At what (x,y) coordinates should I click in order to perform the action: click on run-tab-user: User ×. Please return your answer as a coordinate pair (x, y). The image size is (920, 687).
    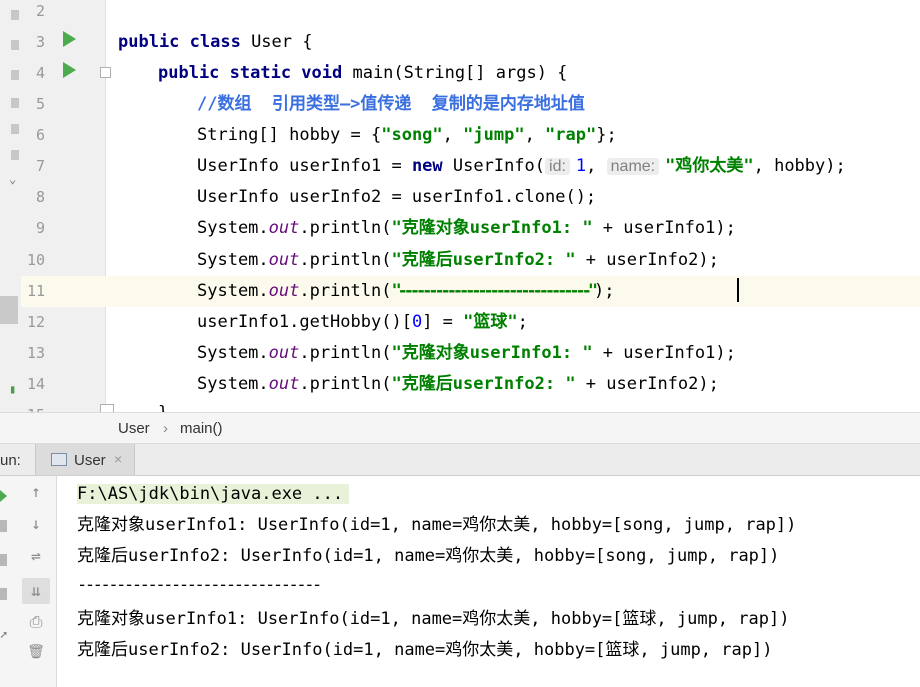
    Looking at the image, I should click on (85, 459).